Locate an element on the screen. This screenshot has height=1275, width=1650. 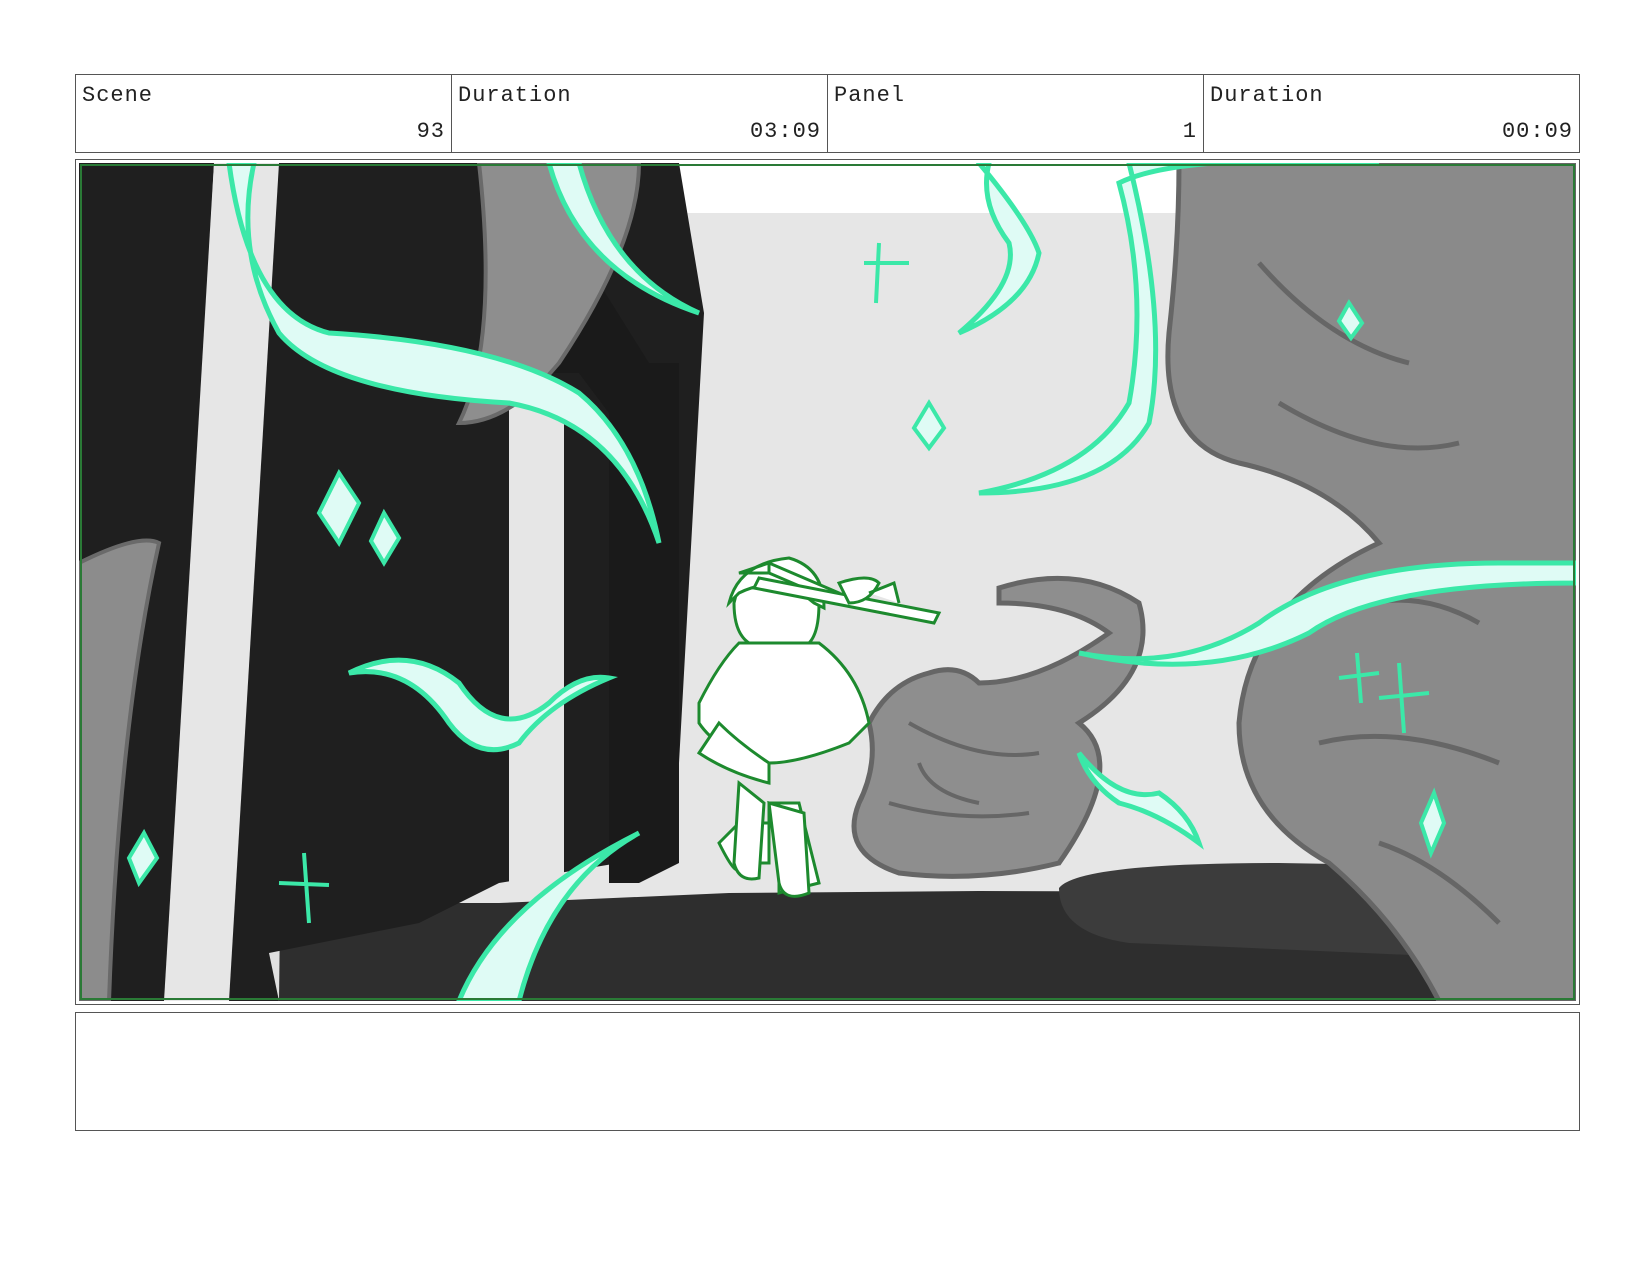
notes-box is located at coordinates (827, 1071).